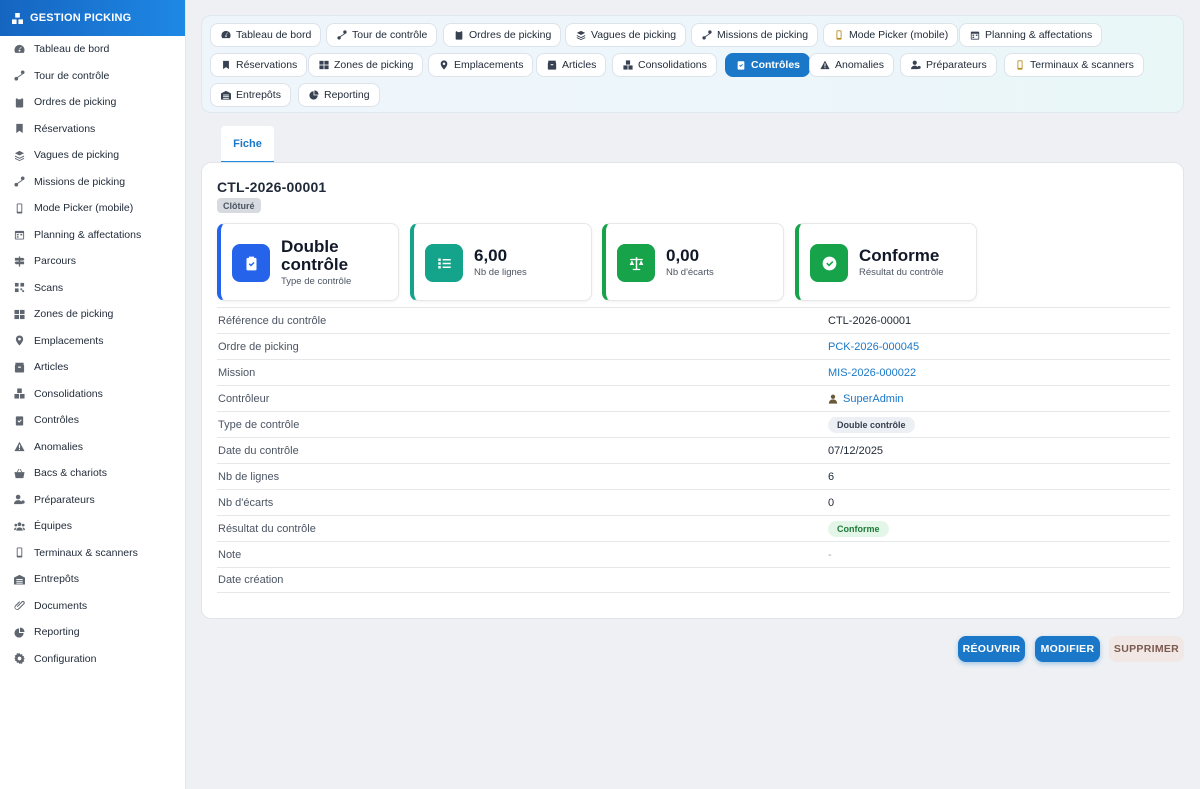 Image resolution: width=1200 pixels, height=789 pixels. What do you see at coordinates (1067, 649) in the screenshot?
I see `edit-button: MODIFIER` at bounding box center [1067, 649].